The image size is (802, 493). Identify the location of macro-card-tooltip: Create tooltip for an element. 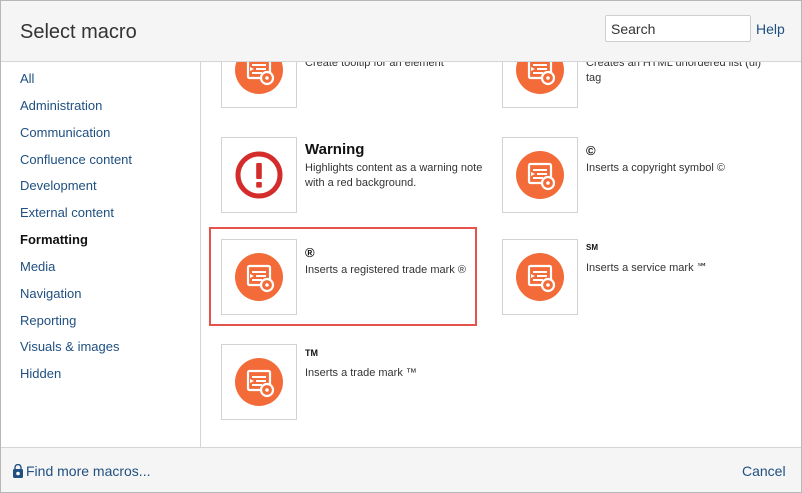
(356, 87).